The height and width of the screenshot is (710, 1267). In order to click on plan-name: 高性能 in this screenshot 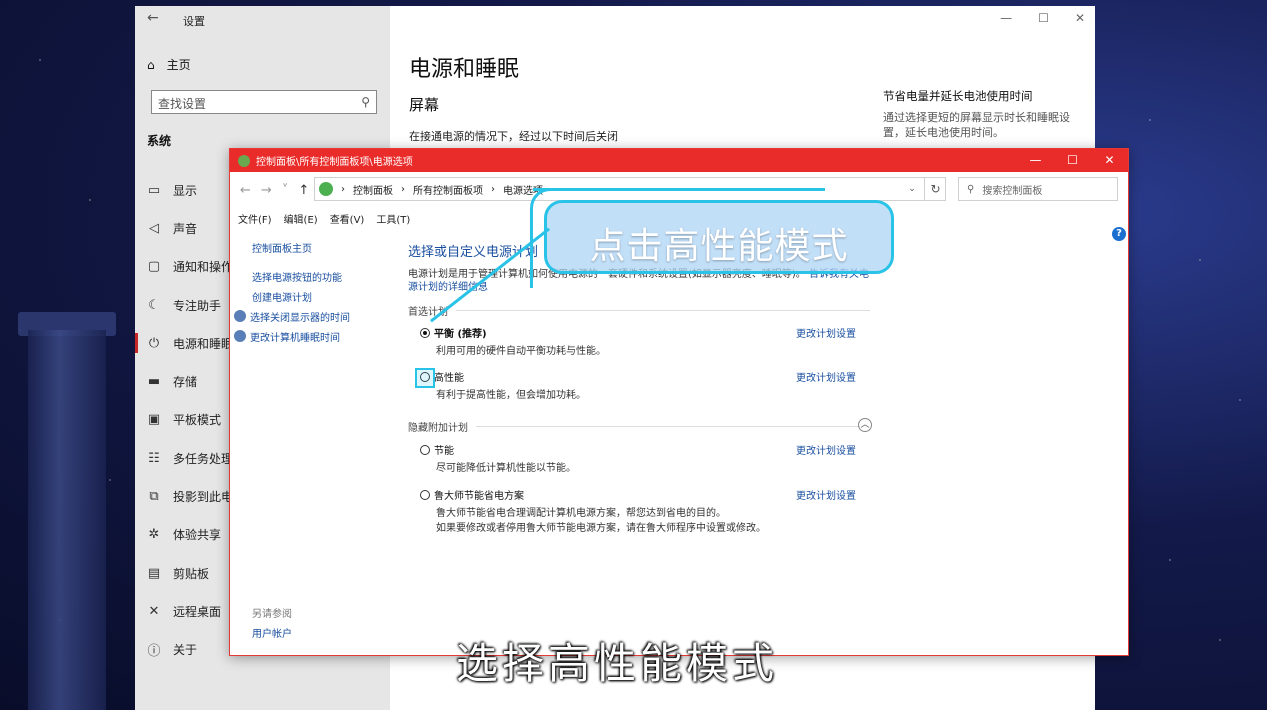, I will do `click(449, 378)`.